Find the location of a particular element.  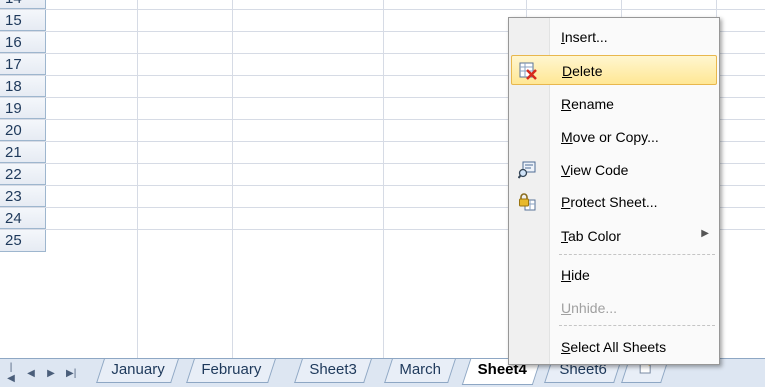

menu-item-label: Select All Sheets is located at coordinates (614, 347).